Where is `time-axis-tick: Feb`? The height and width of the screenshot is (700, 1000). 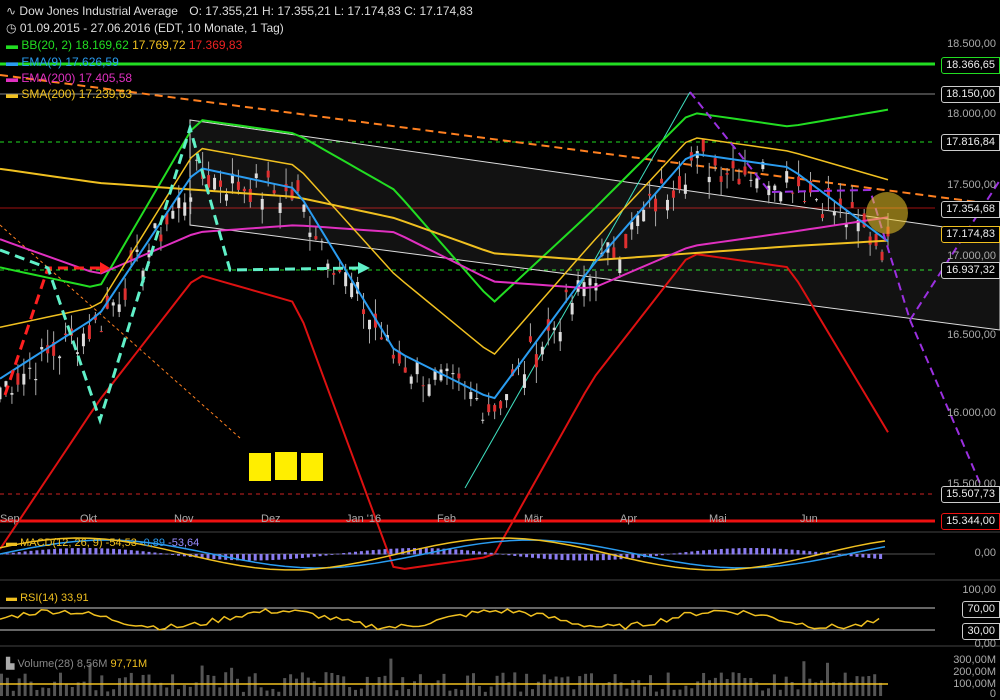
time-axis-tick: Feb is located at coordinates (446, 519).